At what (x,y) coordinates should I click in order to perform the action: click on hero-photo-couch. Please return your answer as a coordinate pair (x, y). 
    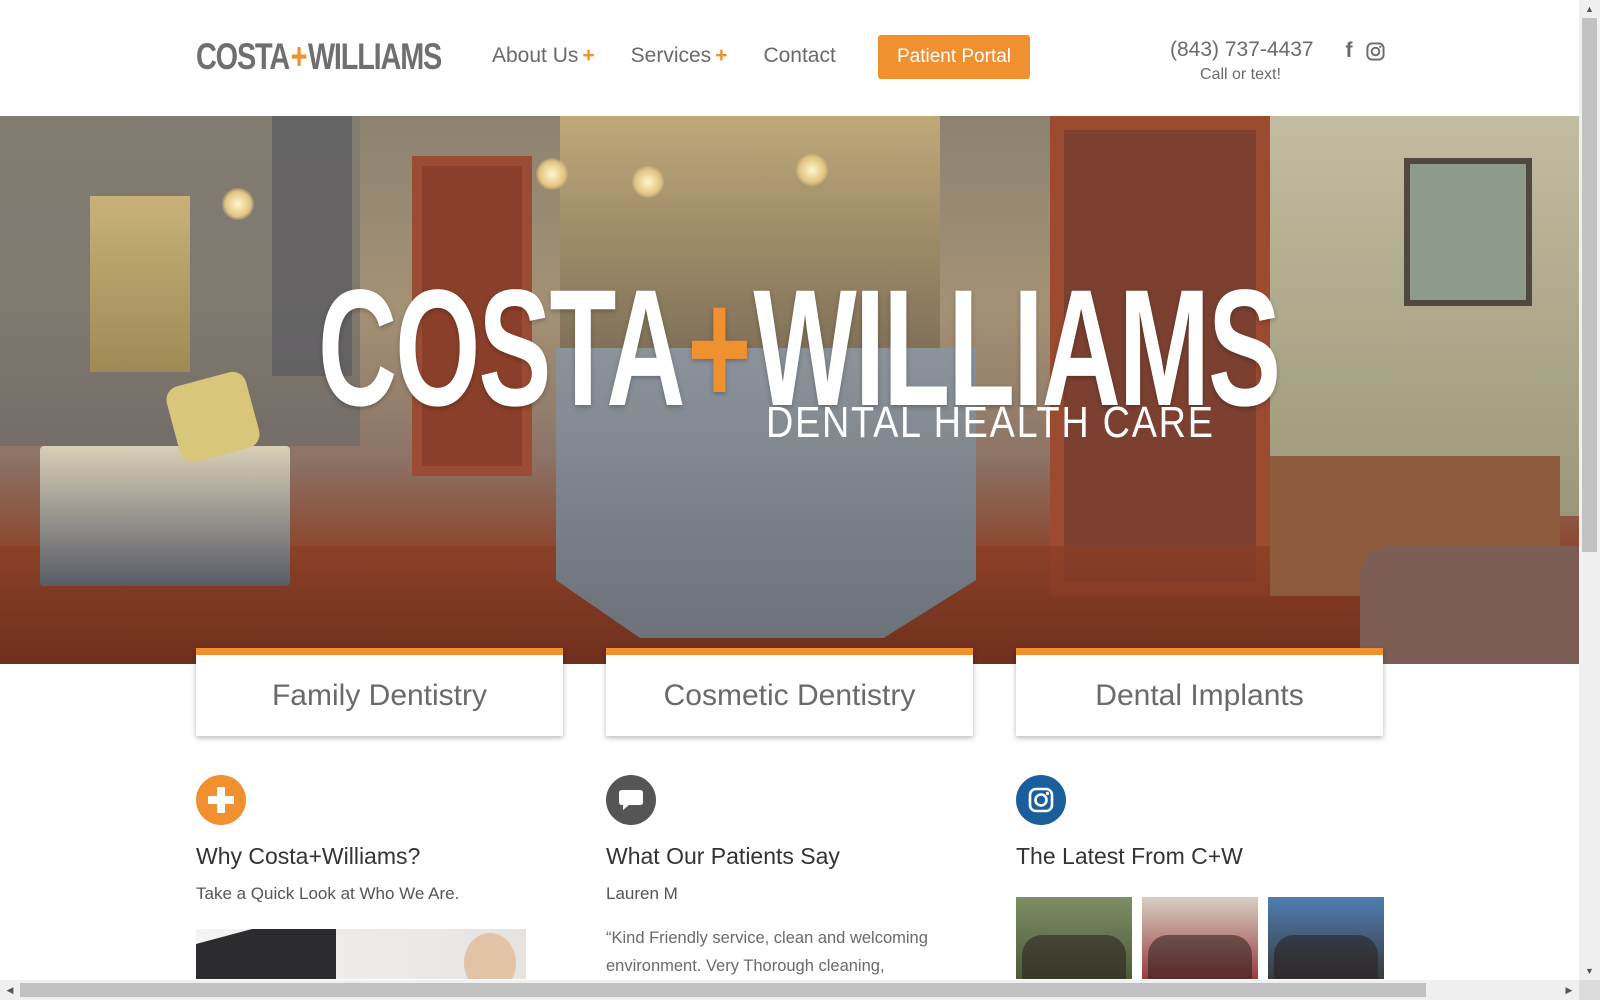
    Looking at the image, I should click on (1469, 605).